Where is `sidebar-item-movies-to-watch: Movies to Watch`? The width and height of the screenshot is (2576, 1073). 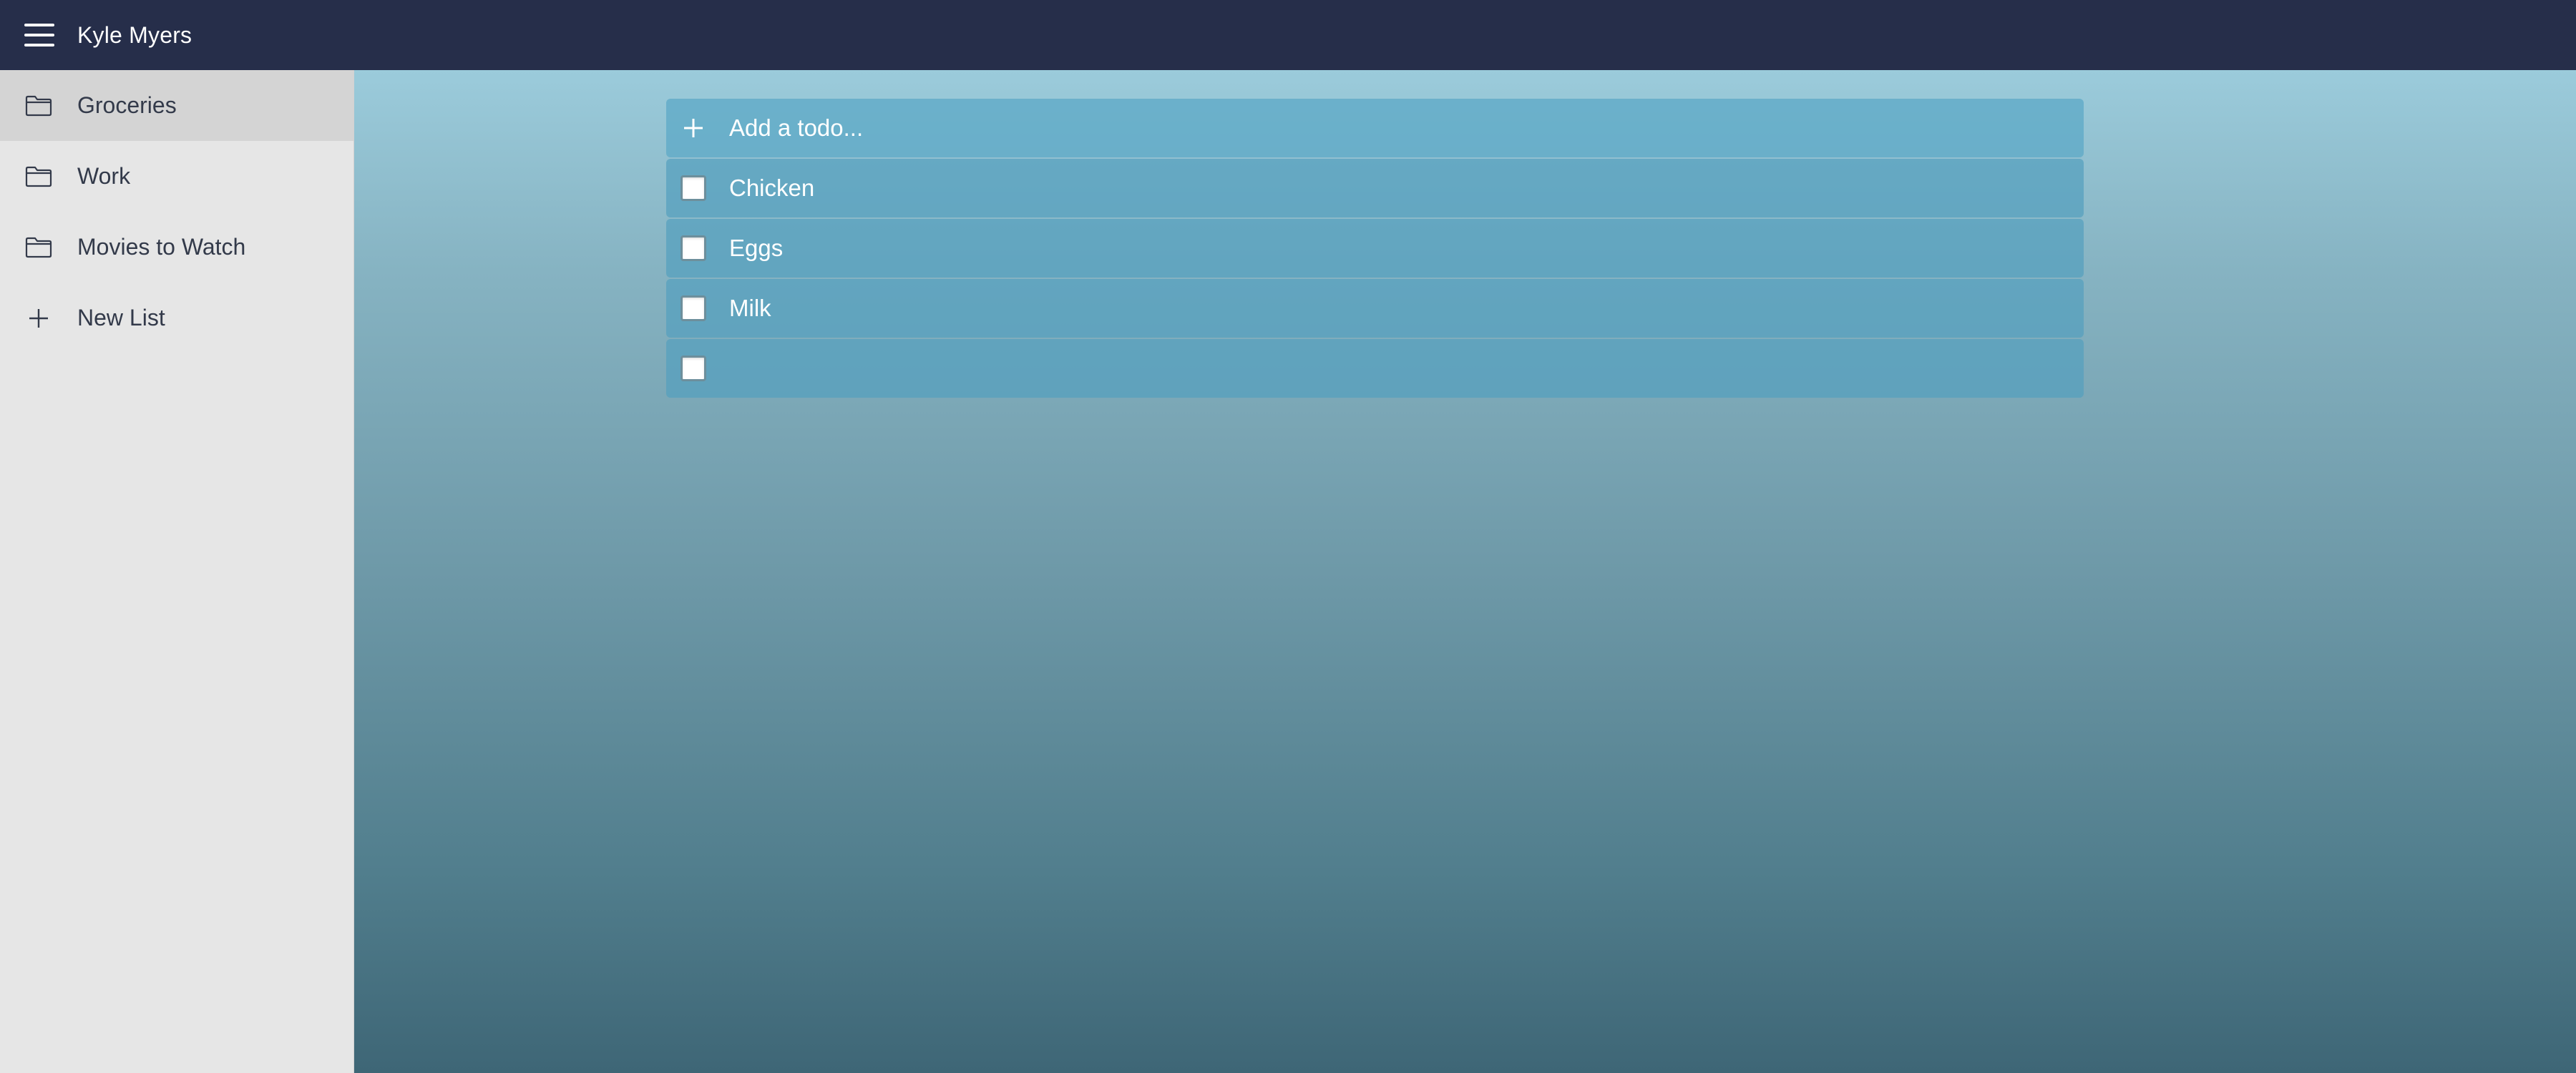
sidebar-item-movies-to-watch: Movies to Watch is located at coordinates (176, 247).